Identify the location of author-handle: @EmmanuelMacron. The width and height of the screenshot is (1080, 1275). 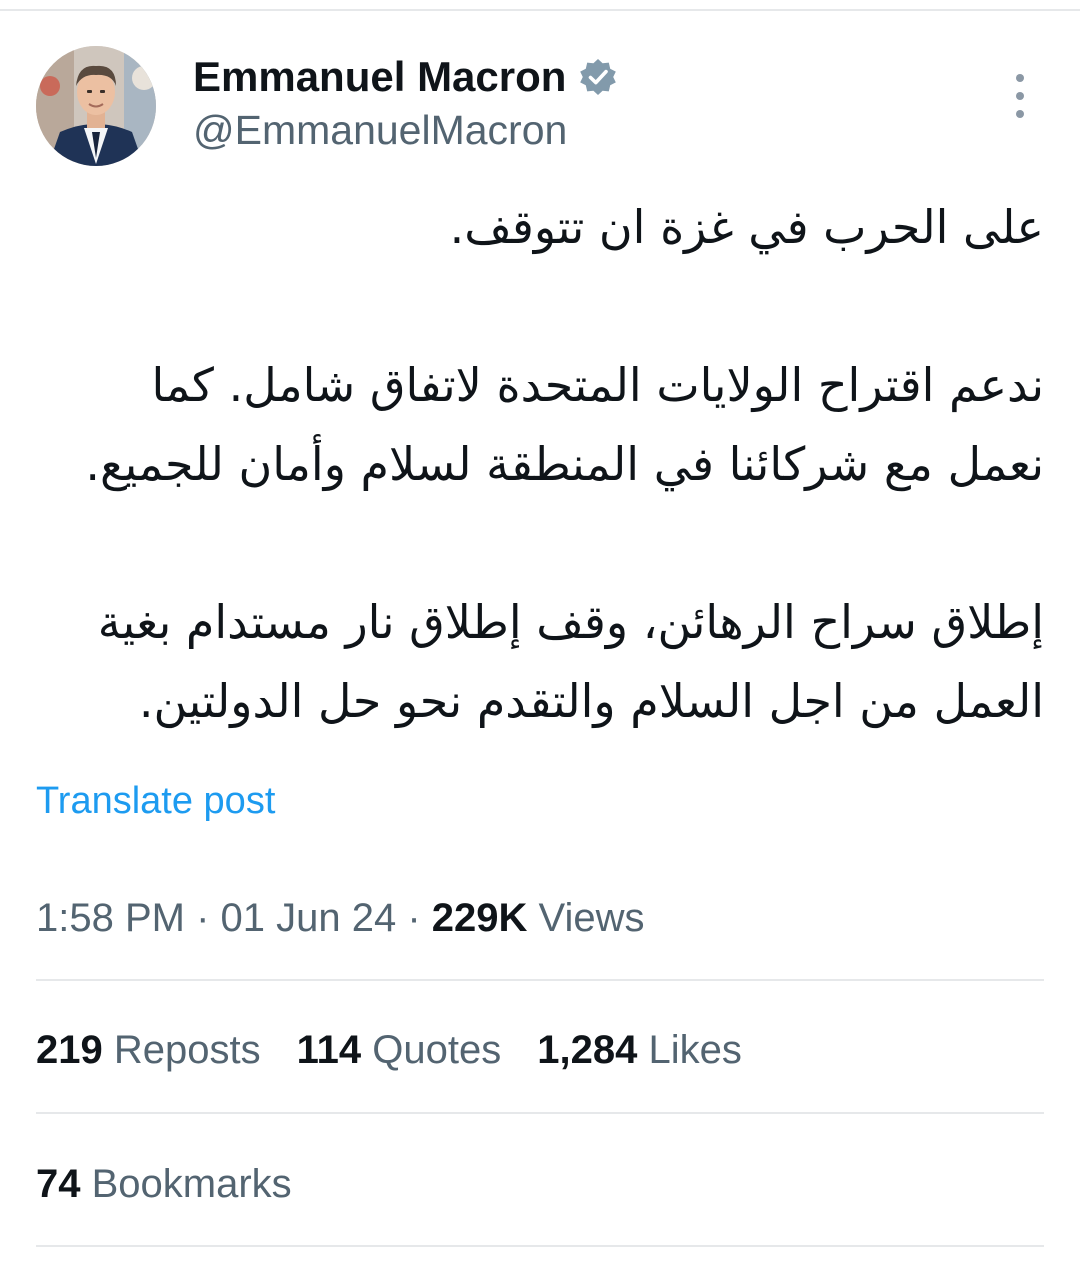
(405, 130).